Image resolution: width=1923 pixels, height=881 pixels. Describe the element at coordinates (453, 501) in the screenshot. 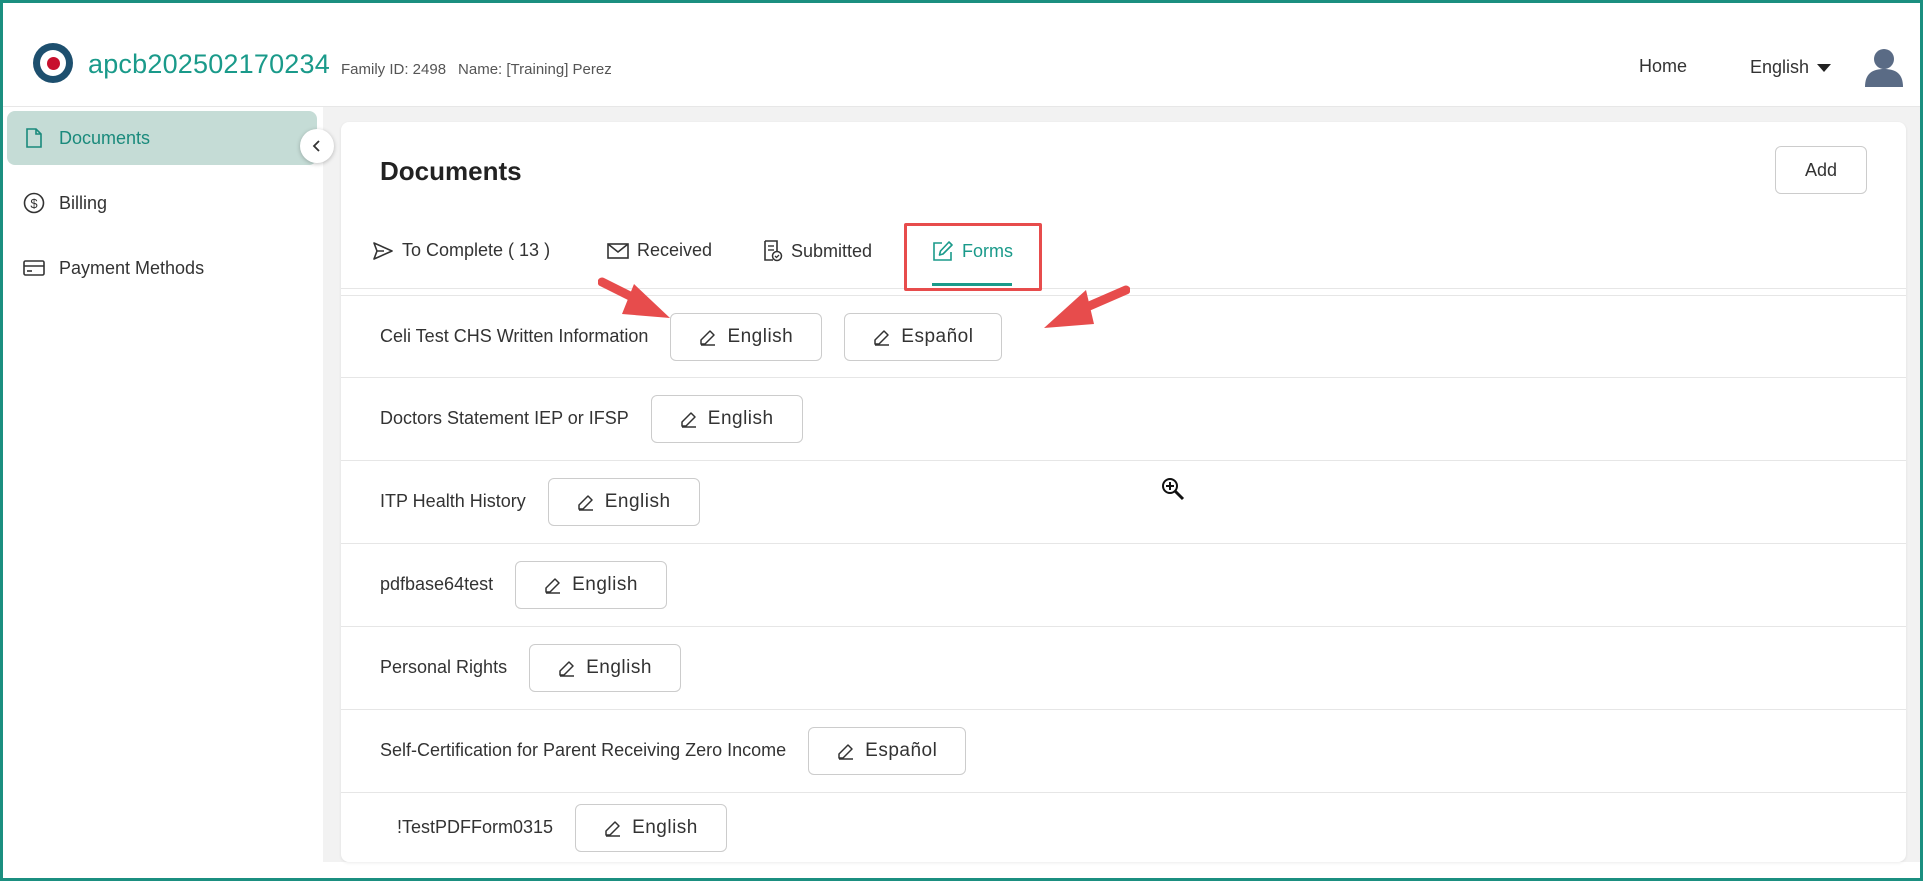

I see `form-name: ITP Health History` at that location.